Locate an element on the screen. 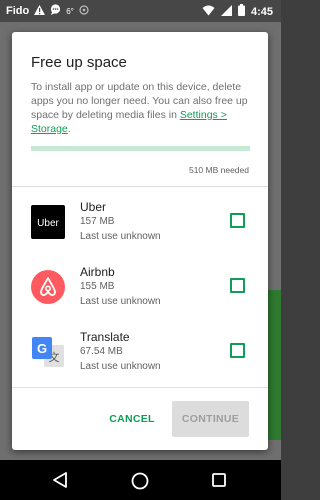  dialog-title: Free up space is located at coordinates (79, 62).